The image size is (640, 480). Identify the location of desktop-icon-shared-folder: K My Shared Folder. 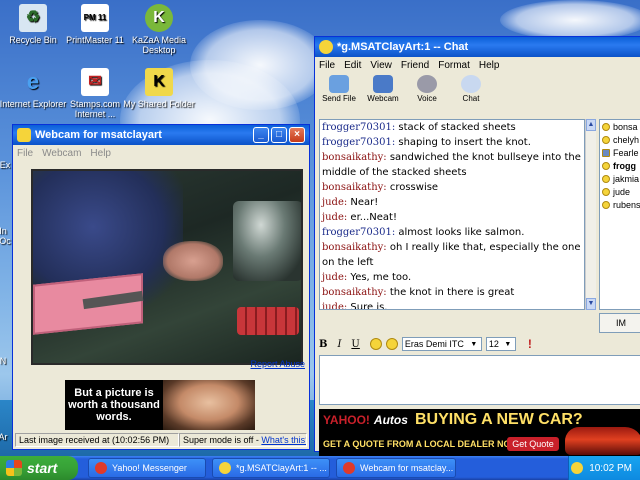
(159, 88).